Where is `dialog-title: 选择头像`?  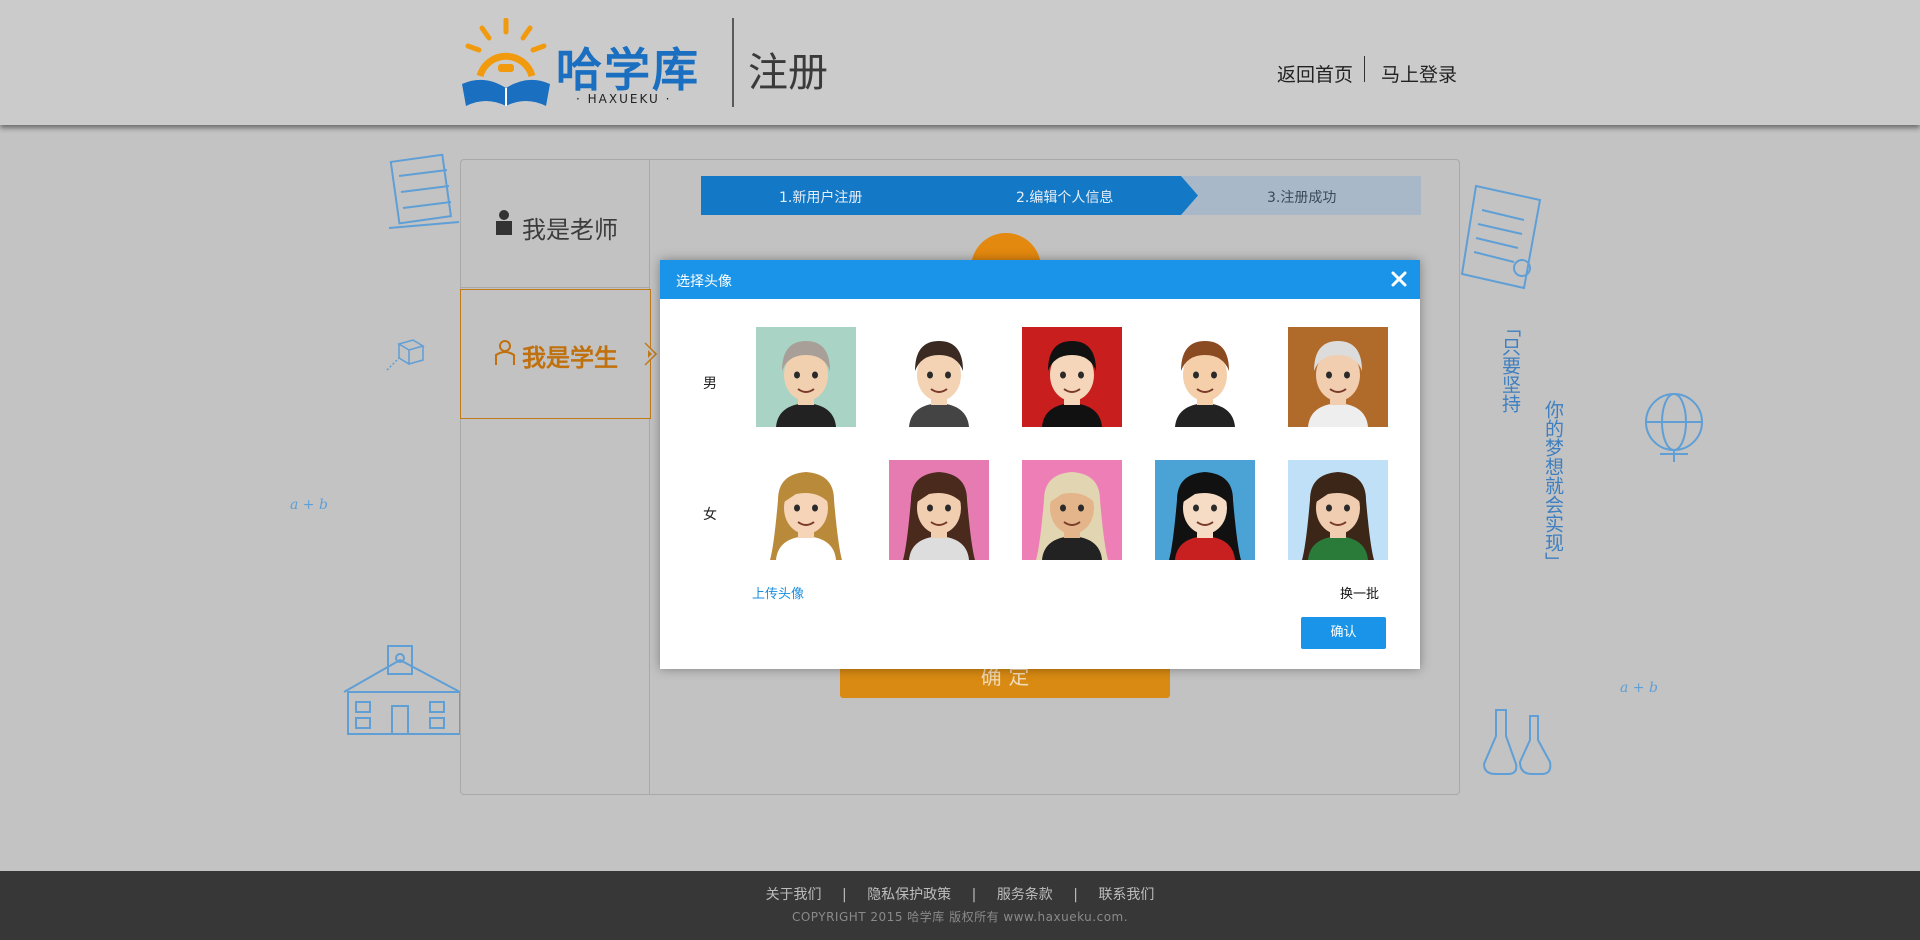 dialog-title: 选择头像 is located at coordinates (704, 282).